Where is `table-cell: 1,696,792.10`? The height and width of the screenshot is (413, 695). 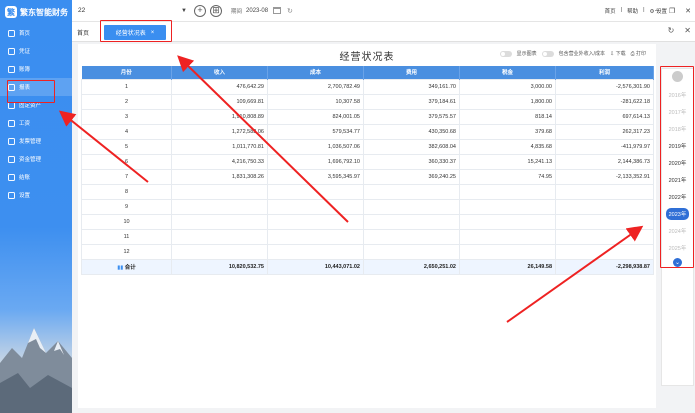 table-cell: 1,696,792.10 is located at coordinates (315, 161).